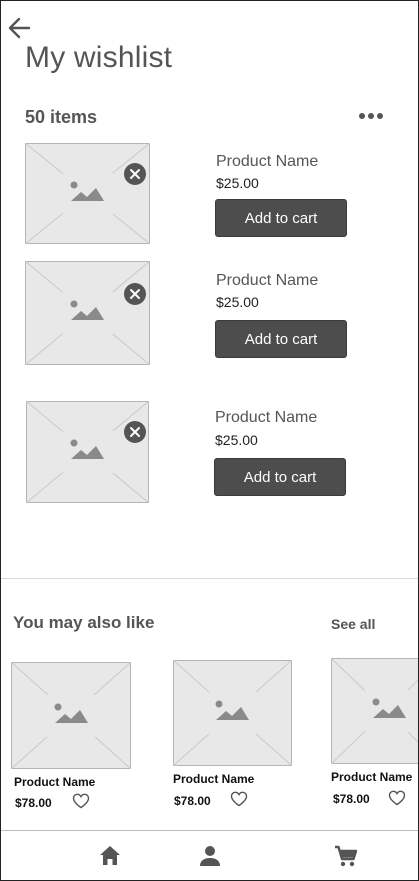 The width and height of the screenshot is (419, 881). I want to click on cart-icon, so click(346, 856).